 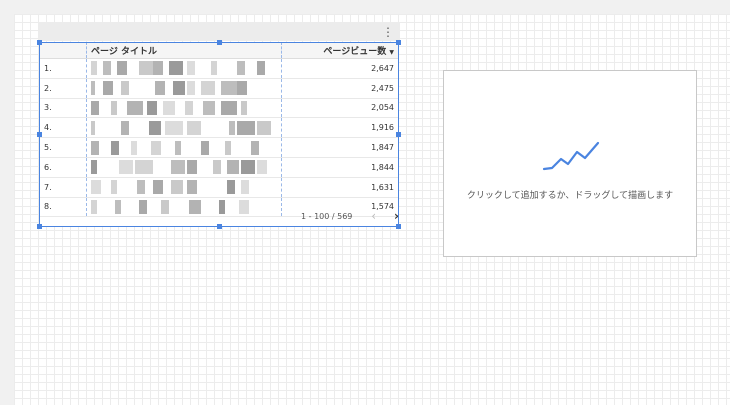 I want to click on resize-handle-mid-right, so click(x=398, y=134).